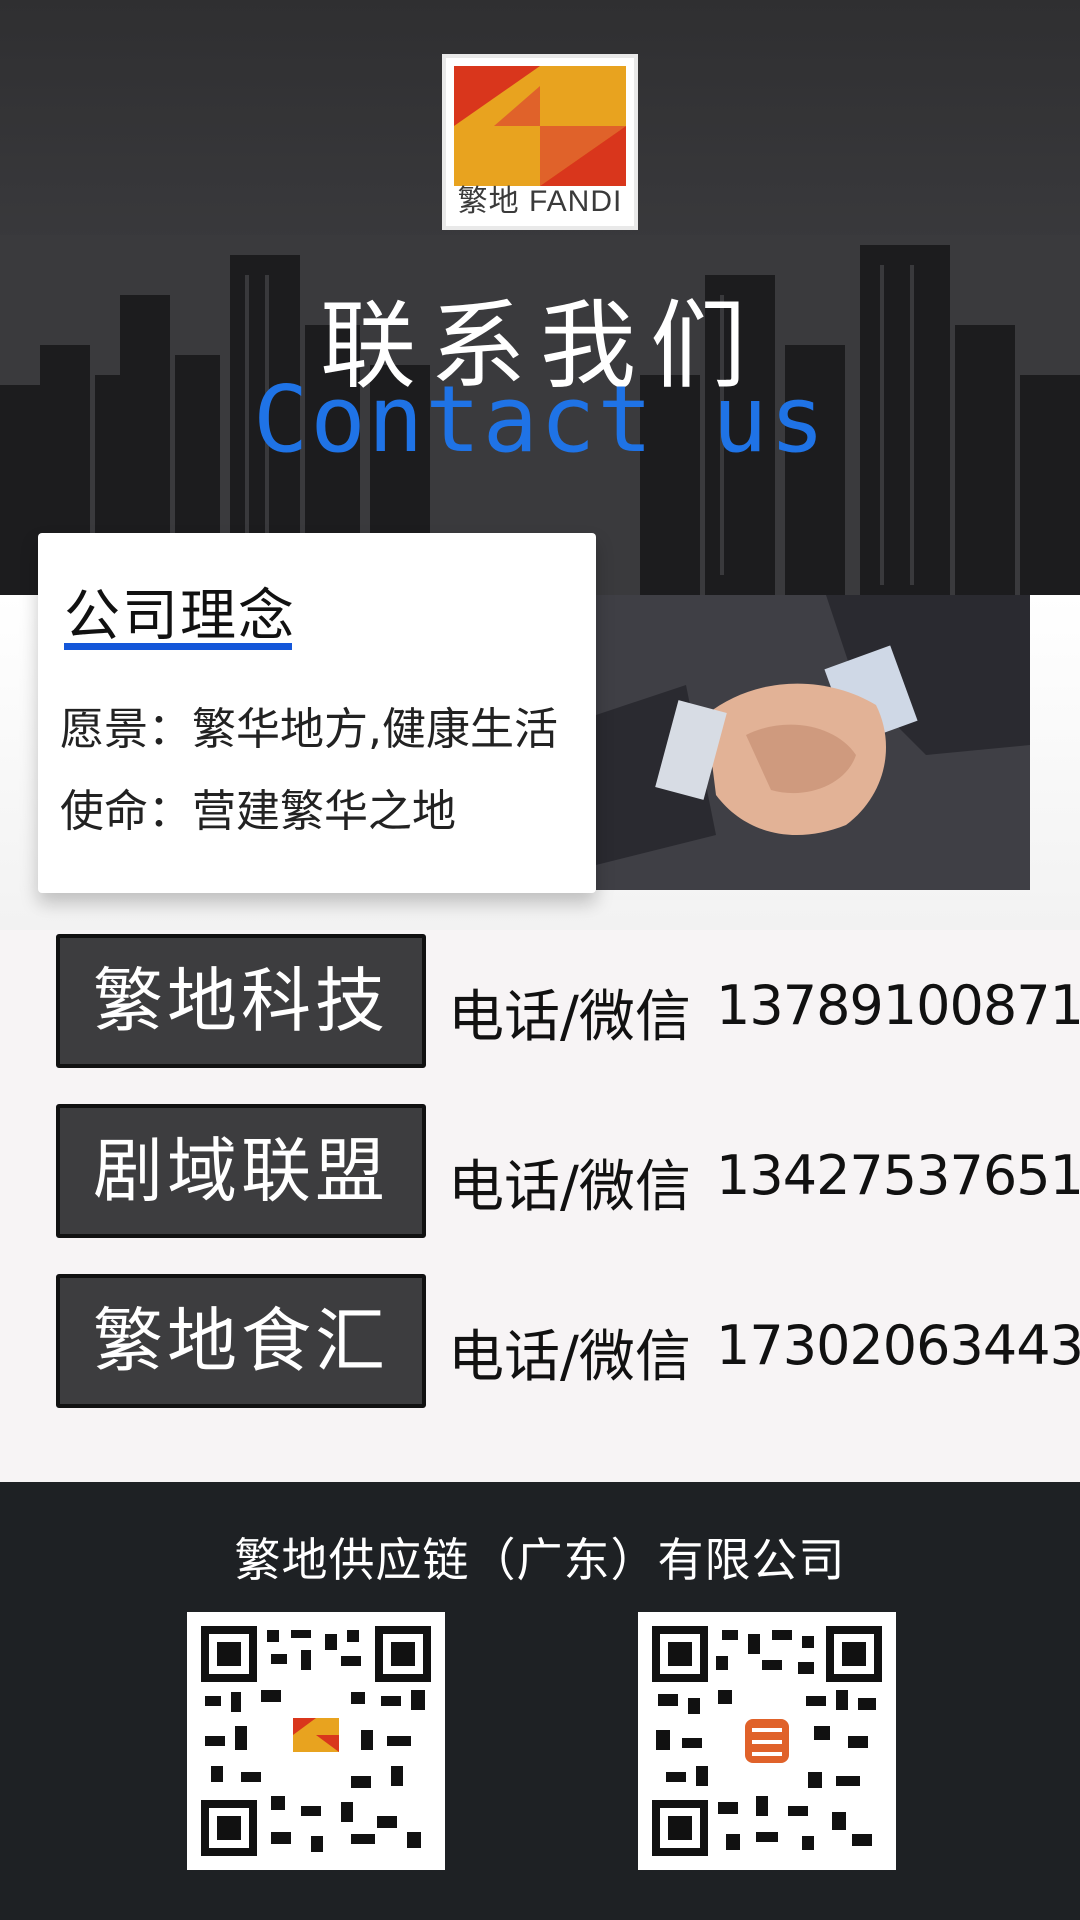 The height and width of the screenshot is (1920, 1080). I want to click on handshake-icon, so click(813, 742).